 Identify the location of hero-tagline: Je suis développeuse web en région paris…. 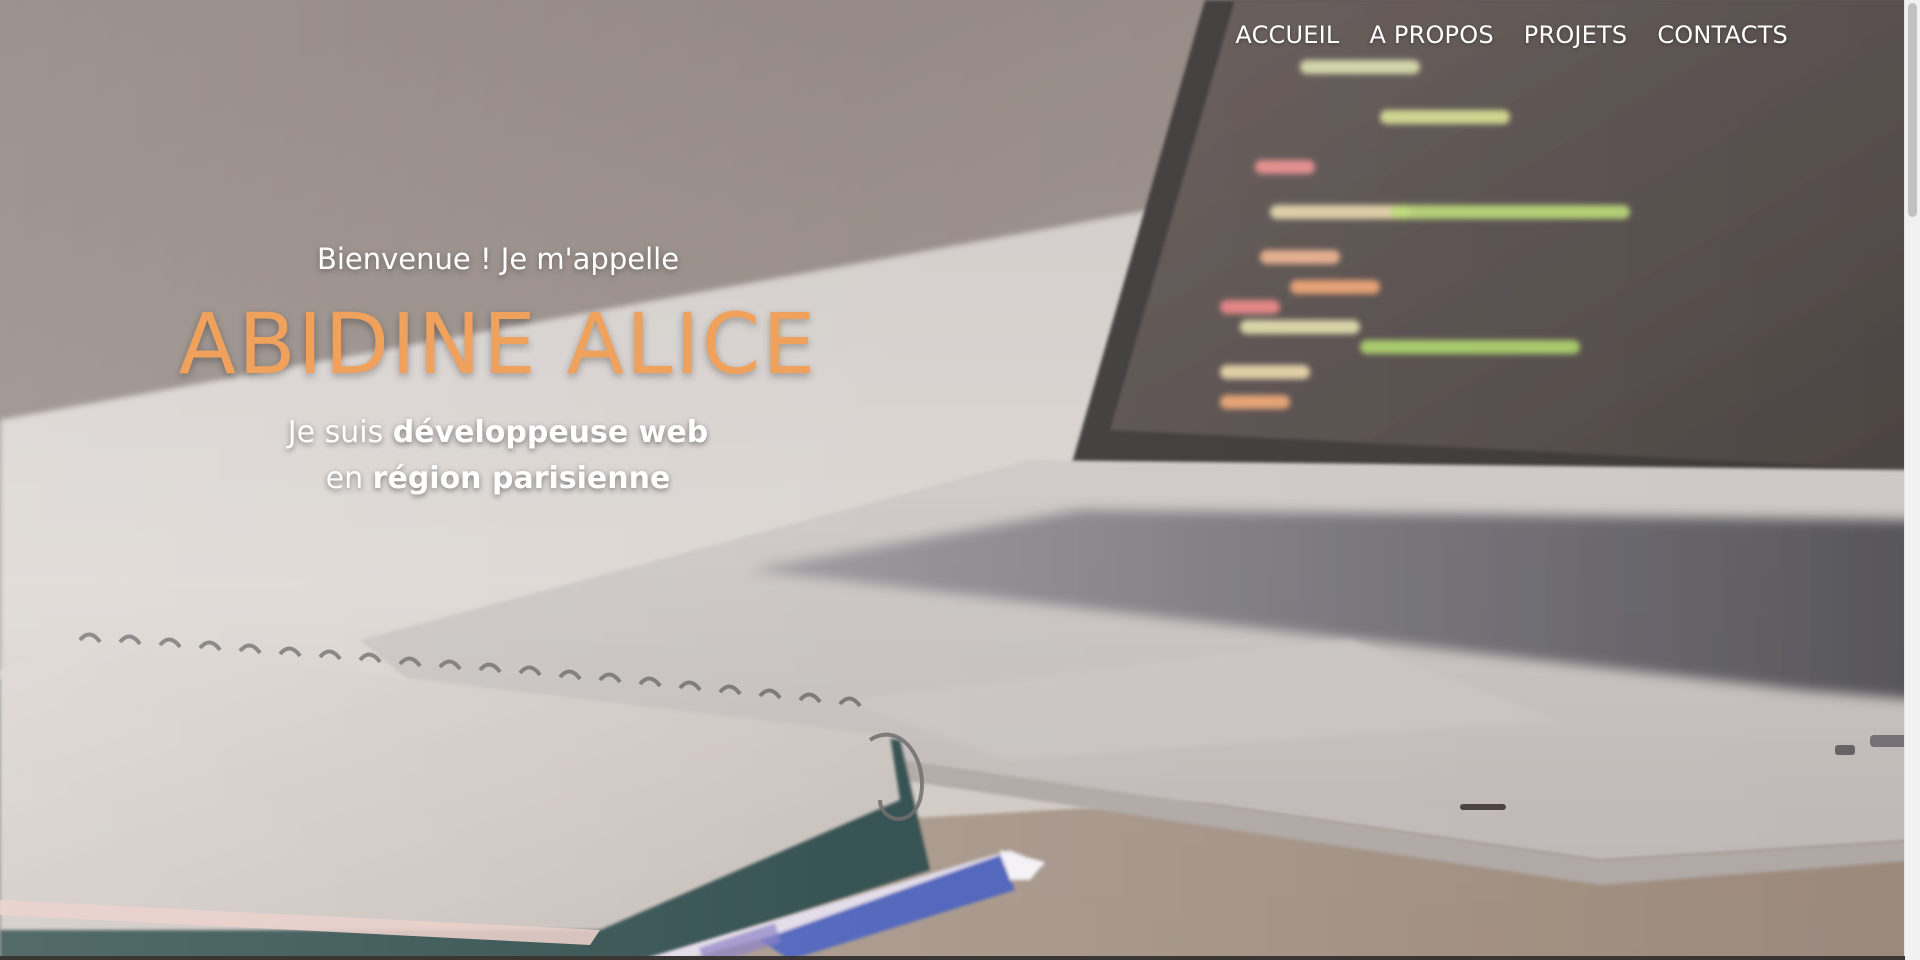
(498, 456).